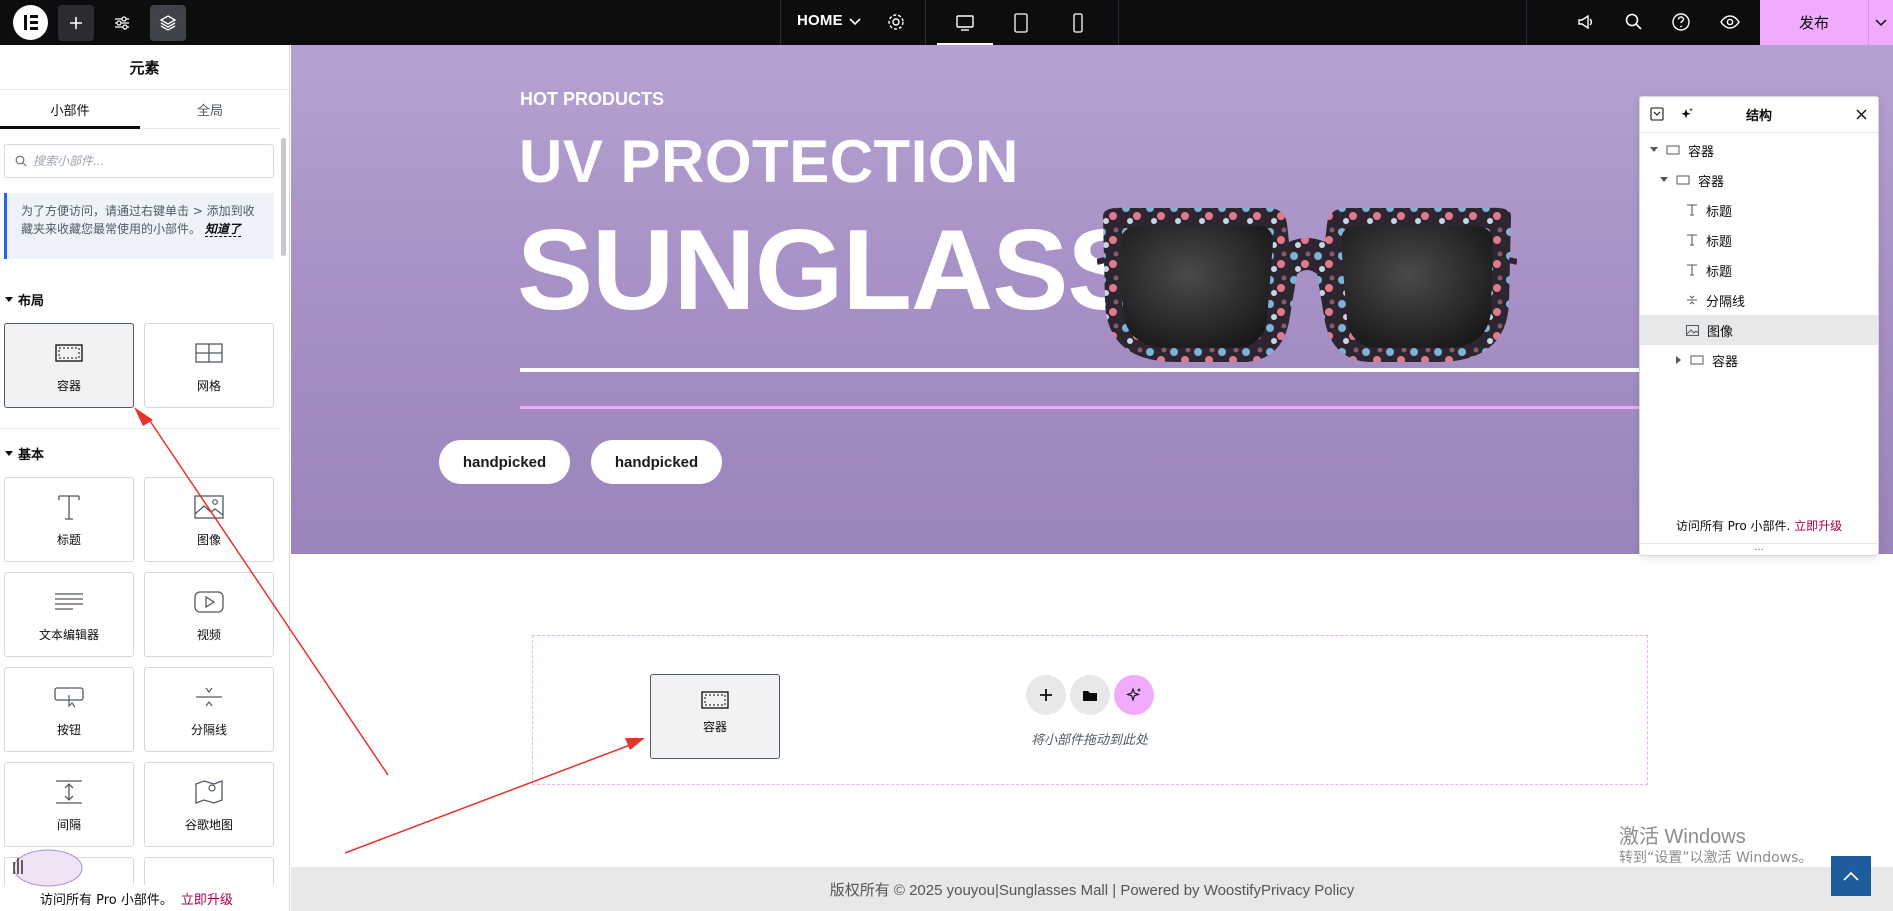 The width and height of the screenshot is (1893, 911). Describe the element at coordinates (207, 898) in the screenshot. I see `upgrade-link: 立即升级` at that location.